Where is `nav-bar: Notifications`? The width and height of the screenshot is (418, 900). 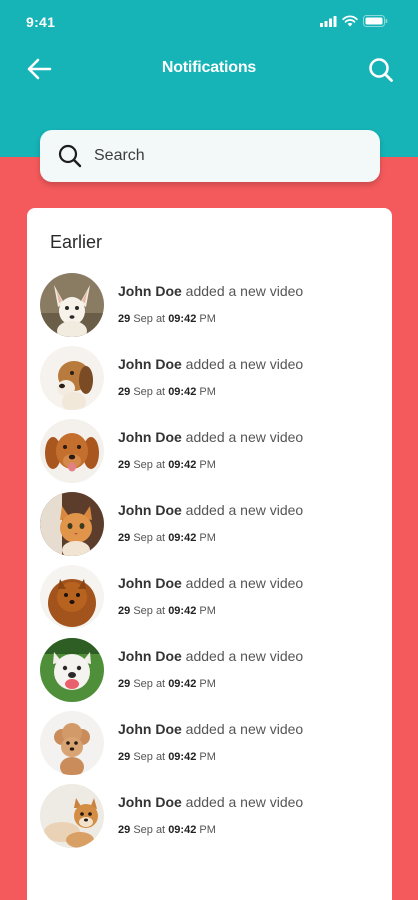
nav-bar: Notifications is located at coordinates (209, 70).